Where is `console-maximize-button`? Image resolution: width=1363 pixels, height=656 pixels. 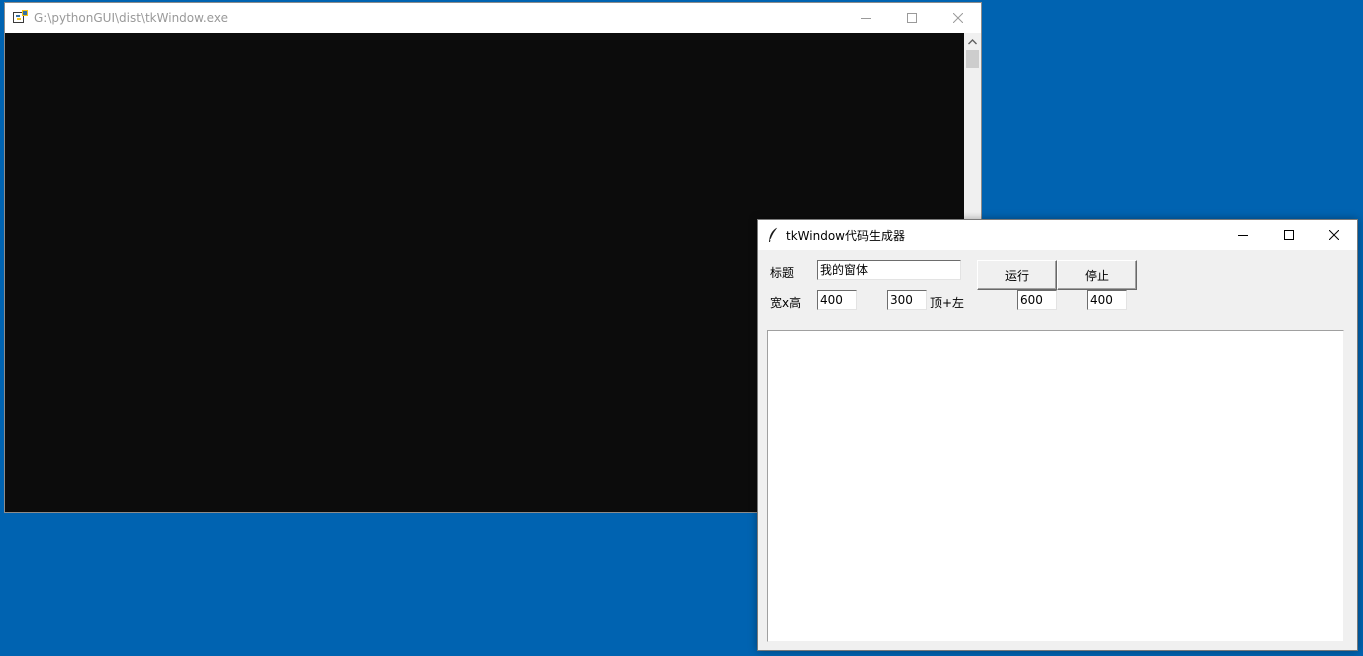 console-maximize-button is located at coordinates (912, 18).